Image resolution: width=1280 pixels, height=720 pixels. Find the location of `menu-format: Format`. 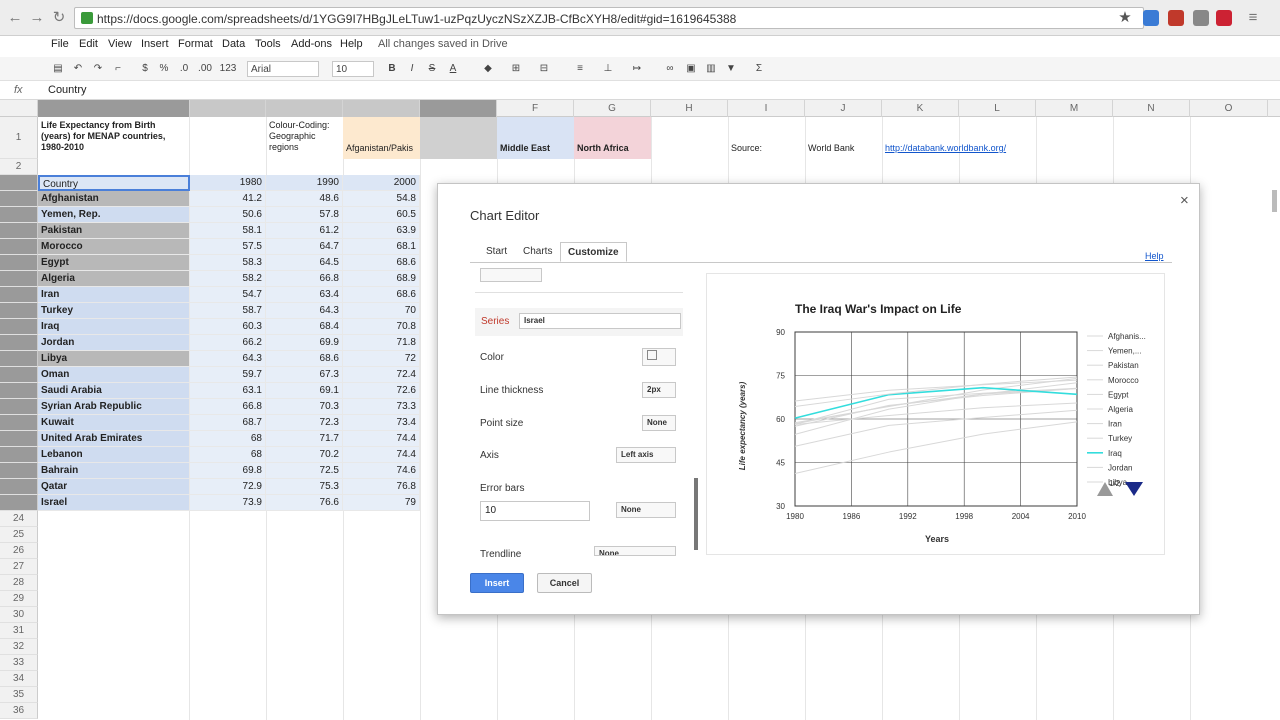

menu-format: Format is located at coordinates (195, 44).